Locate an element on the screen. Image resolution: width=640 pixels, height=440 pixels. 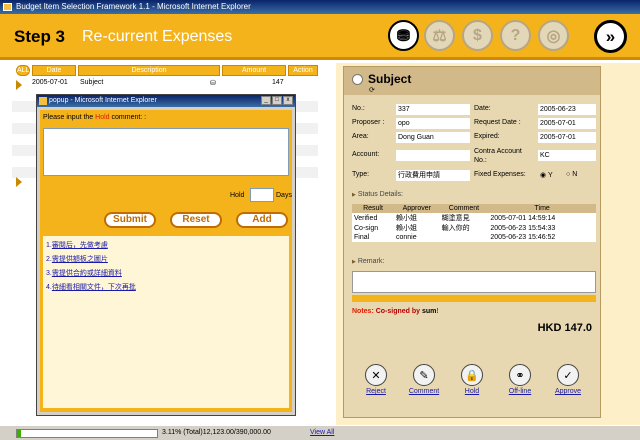
hold-label: Hold is located at coordinates (237, 195).